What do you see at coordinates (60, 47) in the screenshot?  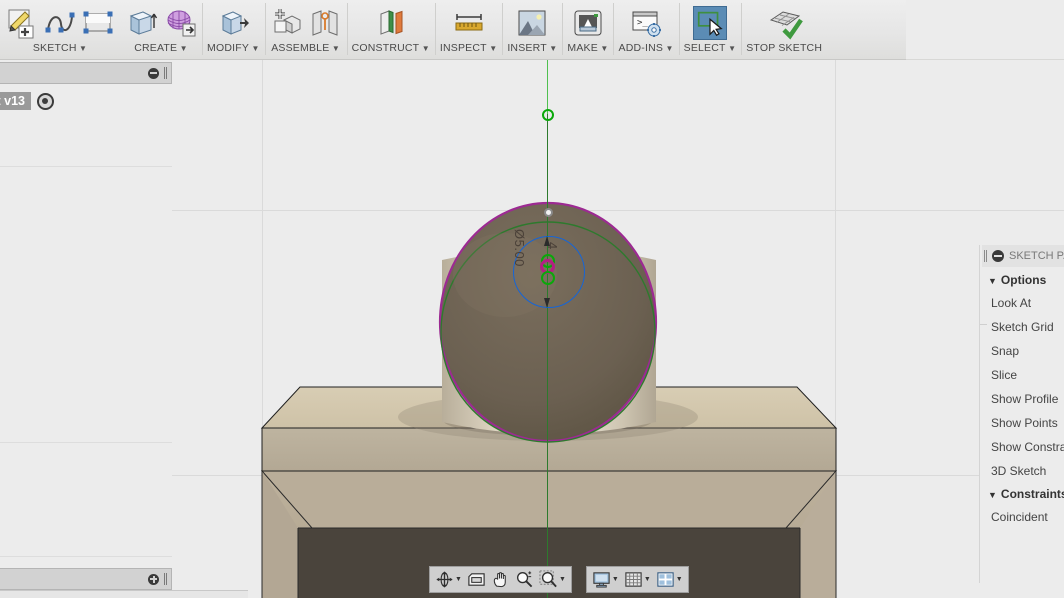 I see `toolbar-group-sketch-label: SKETCH ▼` at bounding box center [60, 47].